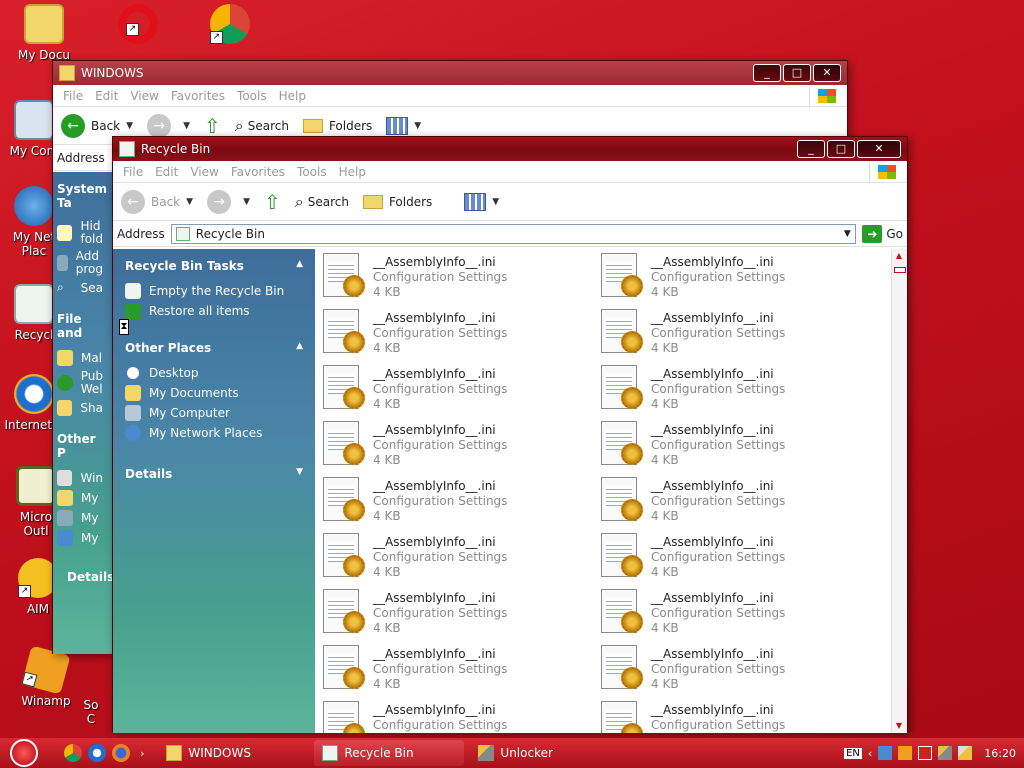 This screenshot has width=1024, height=768. Describe the element at coordinates (899, 491) in the screenshot. I see `vertical-scrollbar: ▲ ▼` at that location.